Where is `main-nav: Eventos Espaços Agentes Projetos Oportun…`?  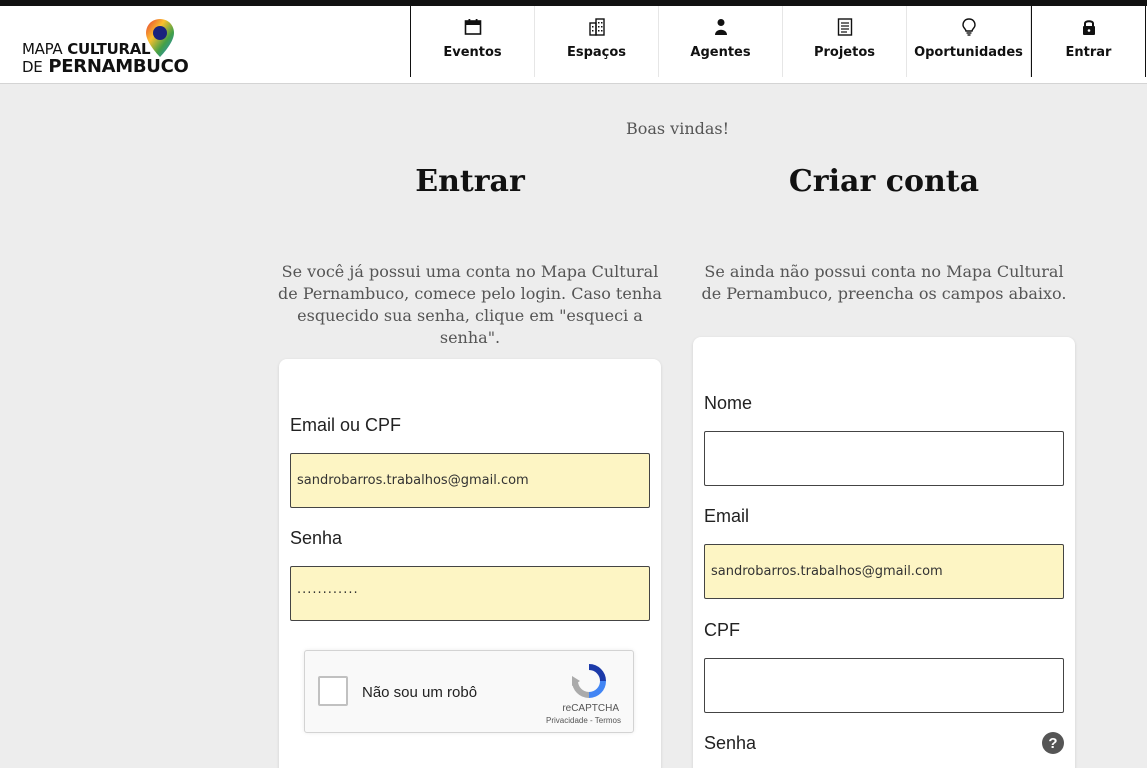 main-nav: Eventos Espaços Agentes Projetos Oportun… is located at coordinates (778, 41).